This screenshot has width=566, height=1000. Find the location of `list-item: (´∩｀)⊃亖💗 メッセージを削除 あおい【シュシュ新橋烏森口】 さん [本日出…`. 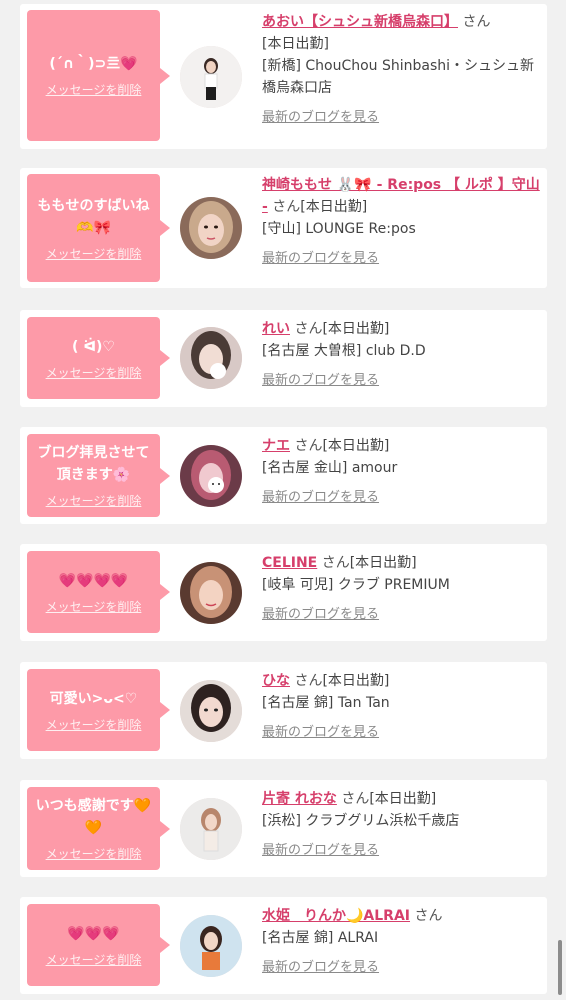

list-item: (´∩｀)⊃亖💗 メッセージを削除 あおい【シュシュ新橋烏森口】 さん [本日出… is located at coordinates (283, 76).